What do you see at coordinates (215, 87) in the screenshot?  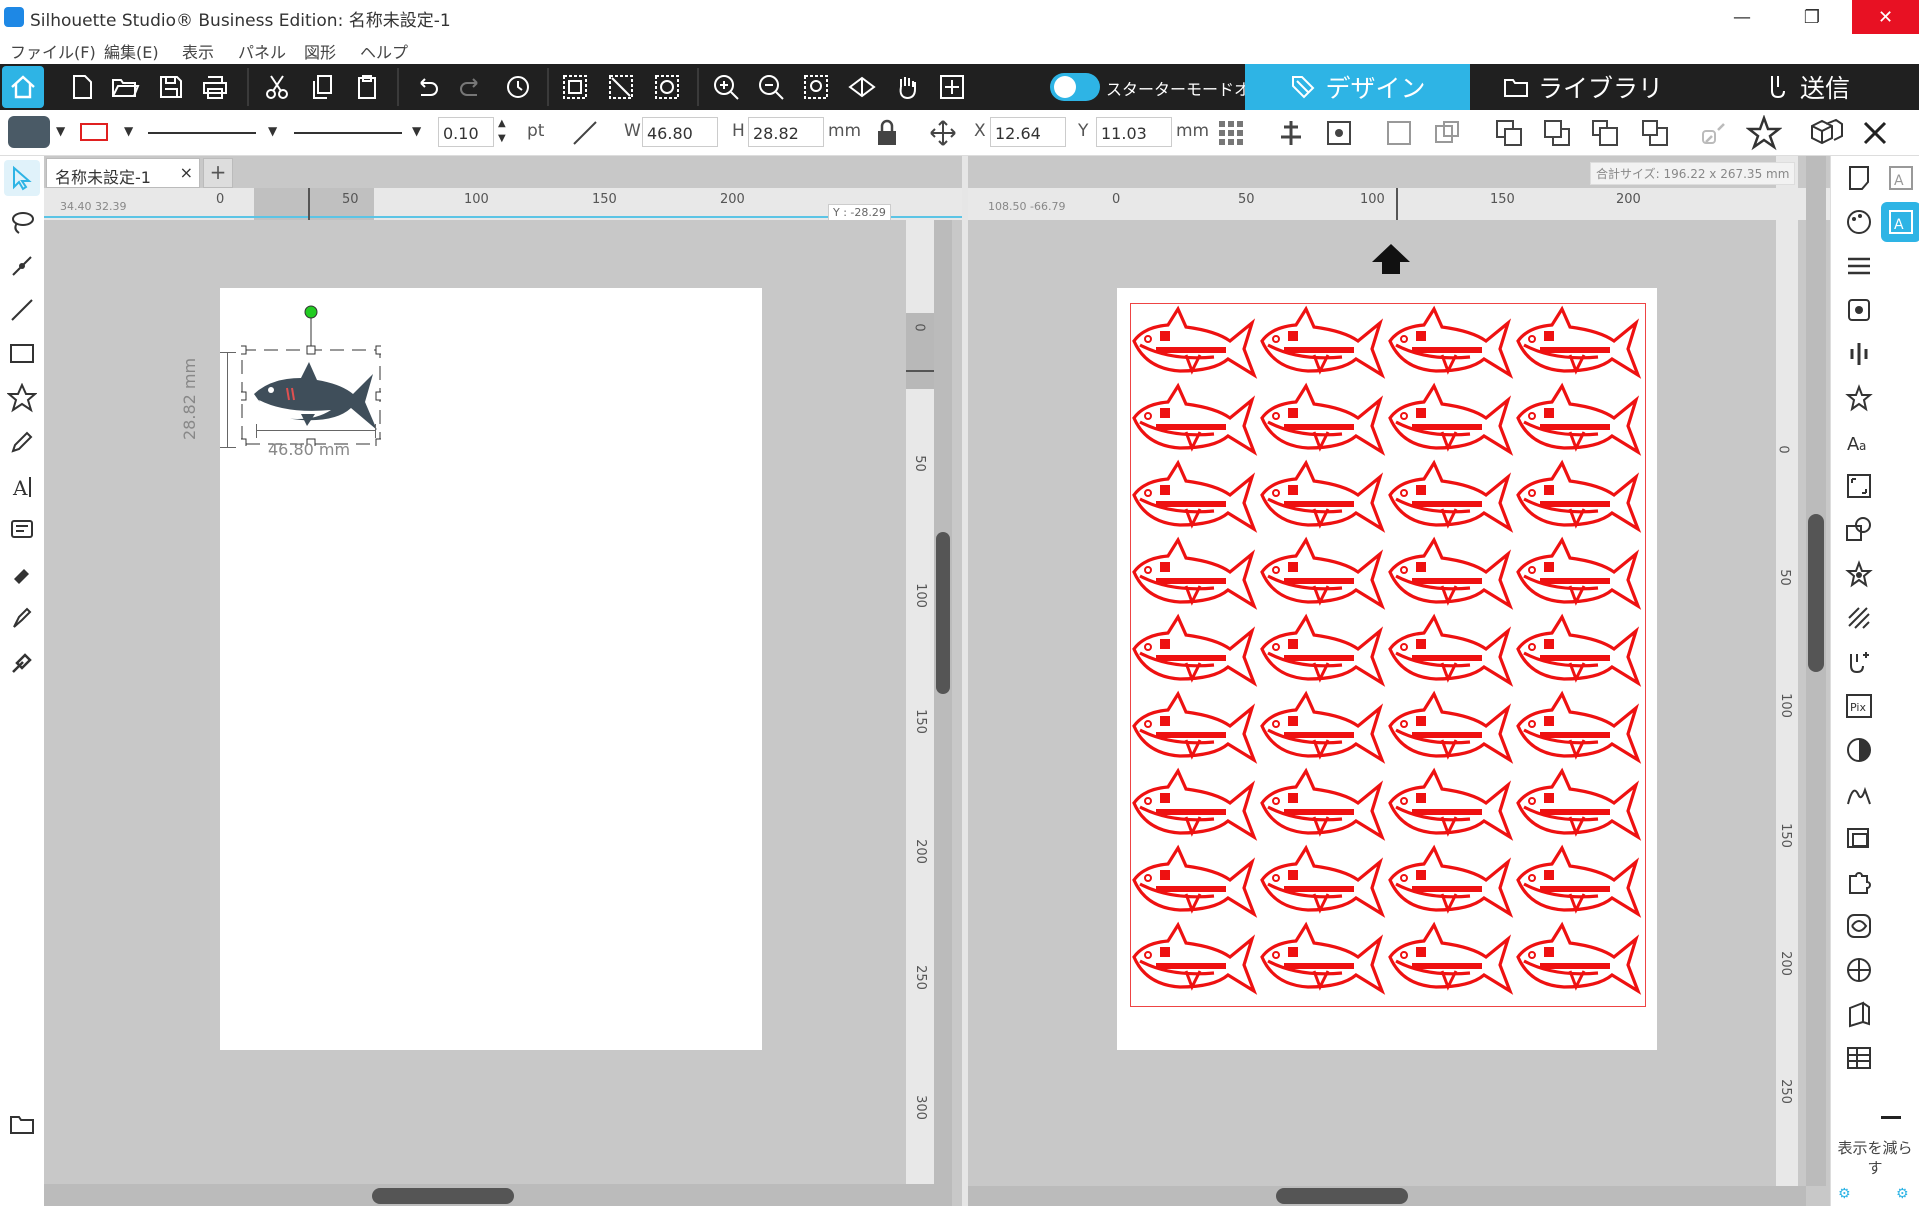 I see `print-button` at bounding box center [215, 87].